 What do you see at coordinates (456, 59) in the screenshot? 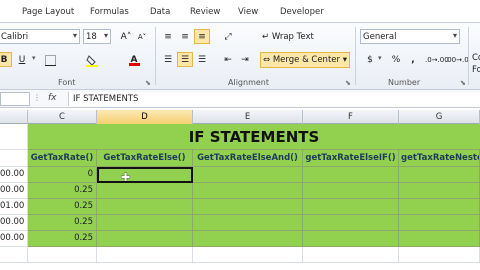
I see `decrease-decimal-button: .00→.0` at bounding box center [456, 59].